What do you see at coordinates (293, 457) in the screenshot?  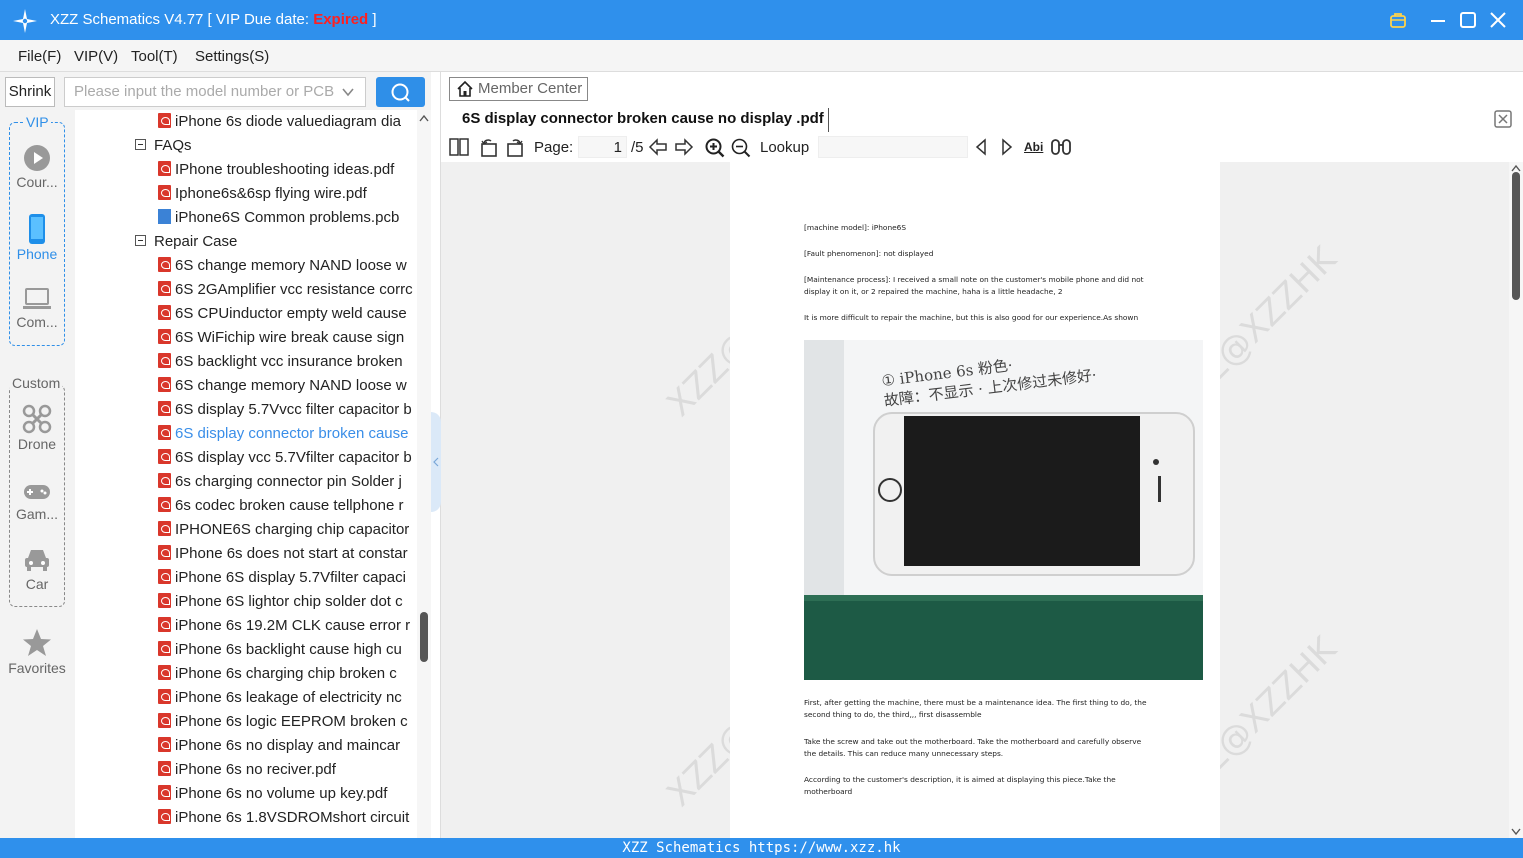 I see `tree-node-label: 6S display vcc 5.7Vfilter capacitor b` at bounding box center [293, 457].